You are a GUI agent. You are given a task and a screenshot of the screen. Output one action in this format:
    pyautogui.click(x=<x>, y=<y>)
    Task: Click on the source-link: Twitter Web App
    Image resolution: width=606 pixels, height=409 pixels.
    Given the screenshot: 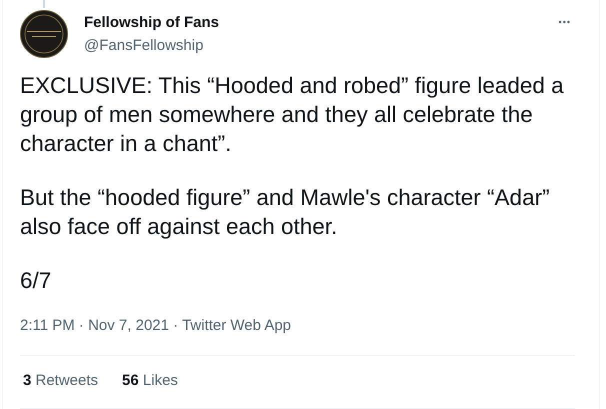 What is the action you would take?
    pyautogui.click(x=237, y=325)
    